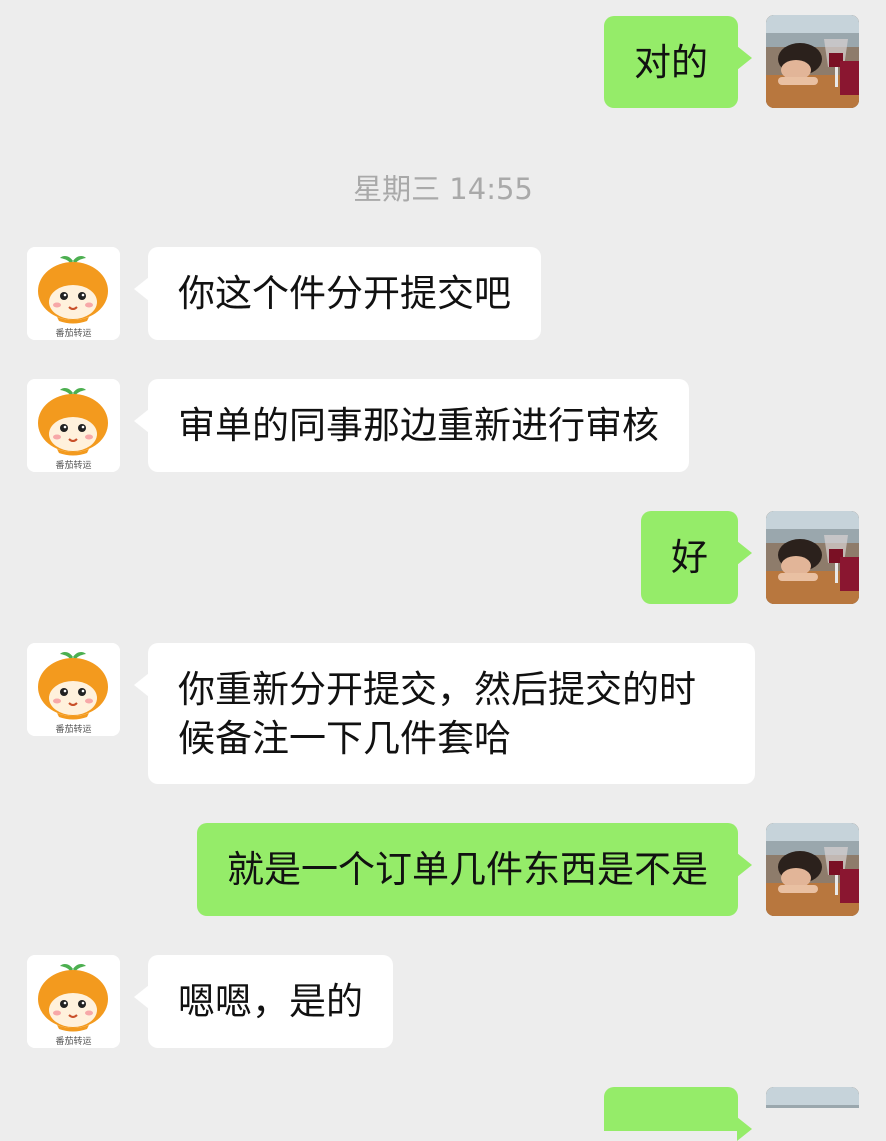 Image resolution: width=886 pixels, height=1141 pixels. Describe the element at coordinates (474, 869) in the screenshot. I see `message-bubble-outgoing: 就是一个订单几件东西是不是` at that location.